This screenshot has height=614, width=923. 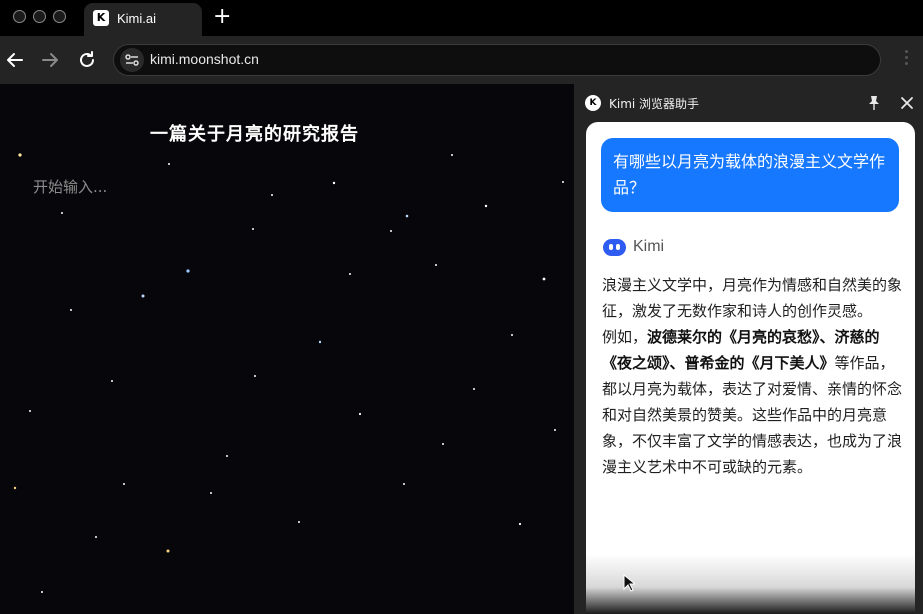 I want to click on bottom-fade, so click(x=750, y=584).